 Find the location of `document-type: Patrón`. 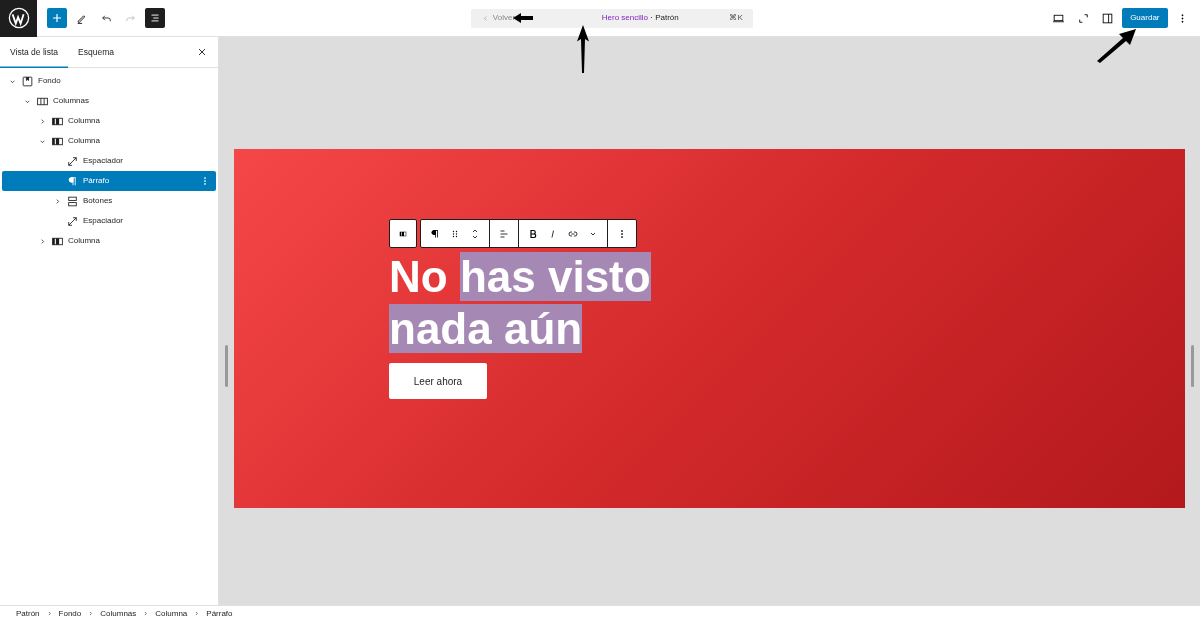

document-type: Patrón is located at coordinates (667, 18).